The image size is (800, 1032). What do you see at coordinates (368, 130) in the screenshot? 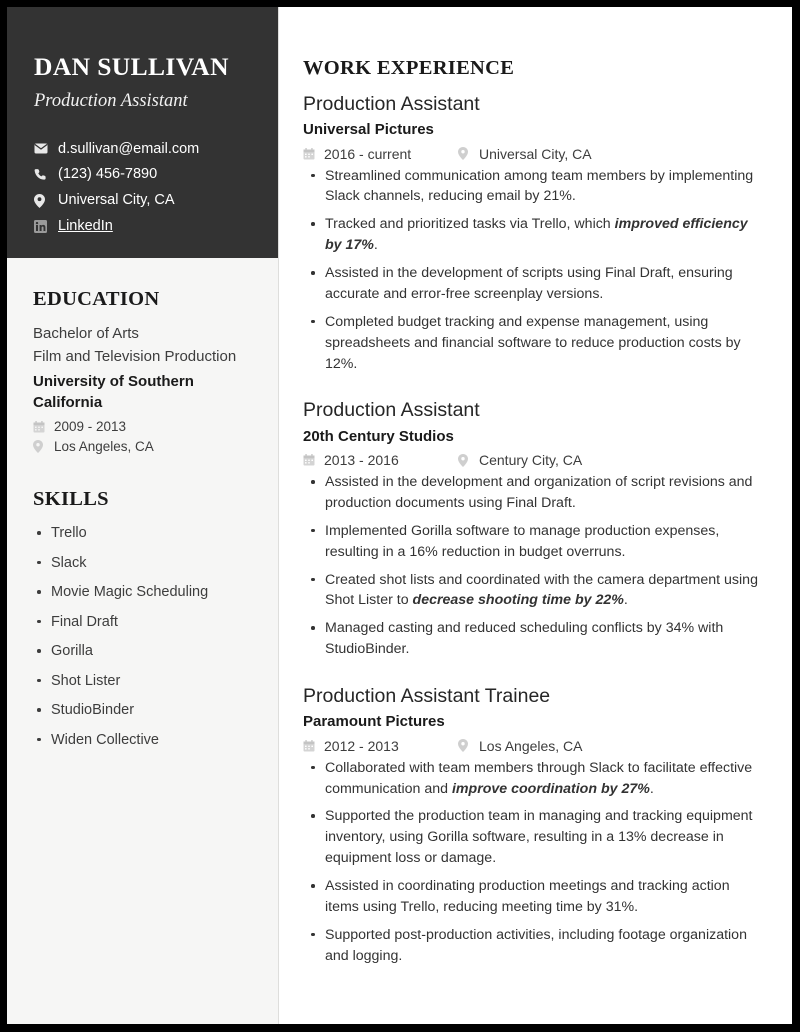
I see `job-company: Universal Pictures` at bounding box center [368, 130].